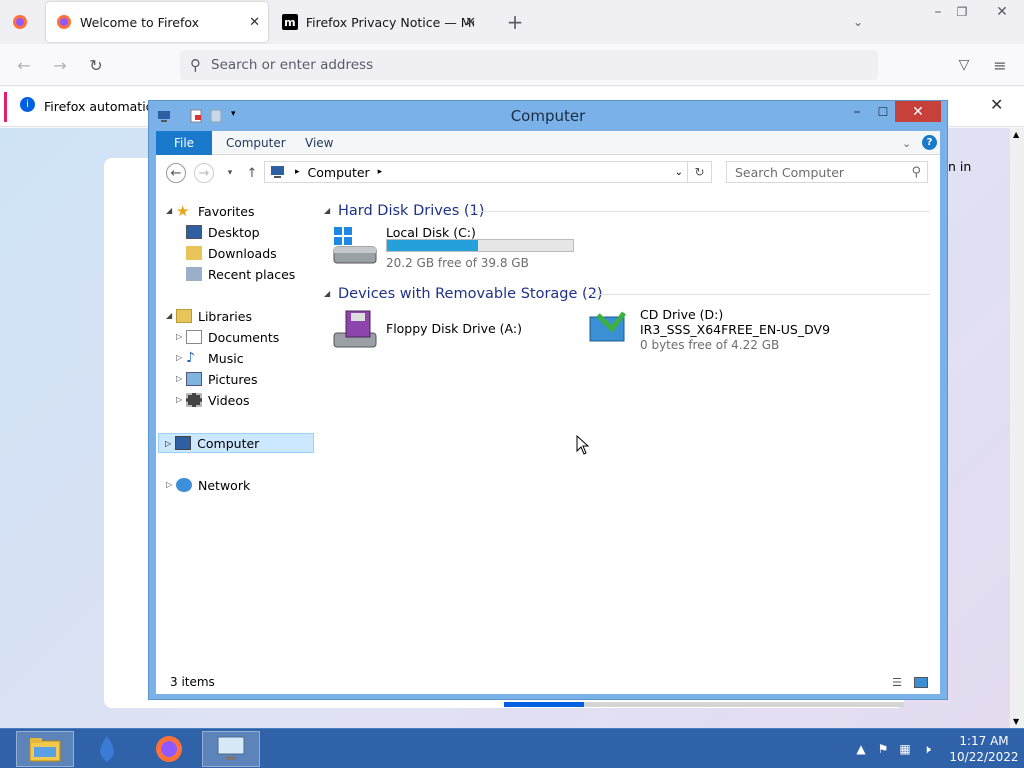 This screenshot has width=1024, height=768. Describe the element at coordinates (861, 749) in the screenshot. I see `show-hidden-icons-icon: ▲` at that location.